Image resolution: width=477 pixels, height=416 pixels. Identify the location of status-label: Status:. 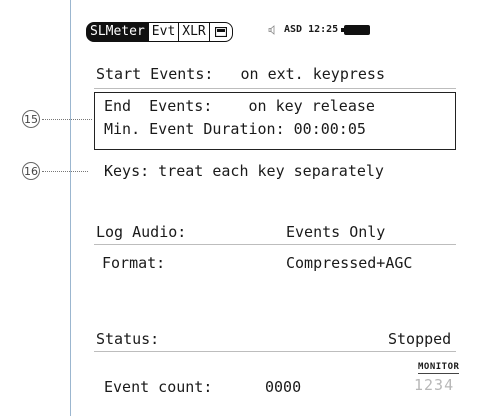
(128, 339).